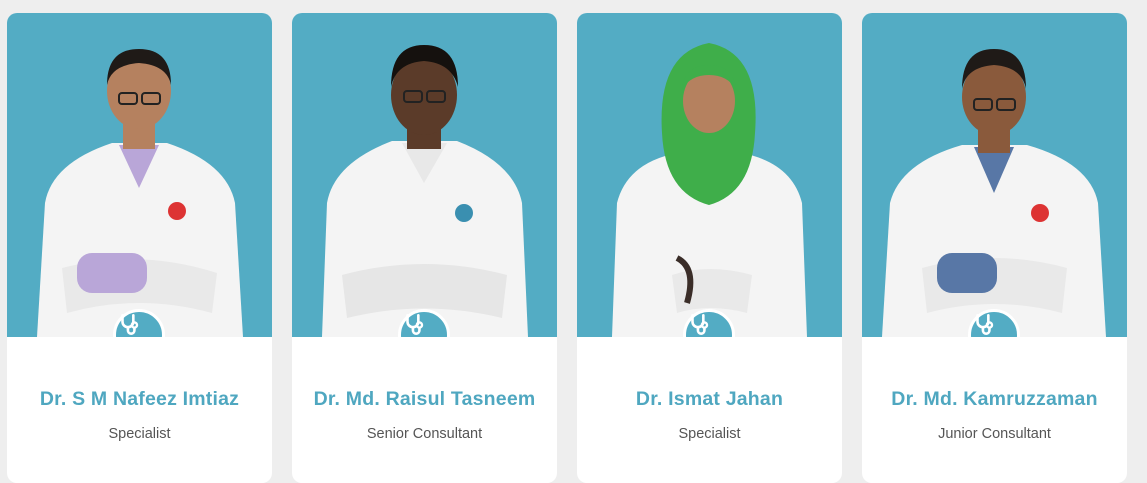 Image resolution: width=1147 pixels, height=483 pixels. What do you see at coordinates (139, 399) in the screenshot?
I see `doctor-name: Dr. S M Nafeez Imtiaz` at bounding box center [139, 399].